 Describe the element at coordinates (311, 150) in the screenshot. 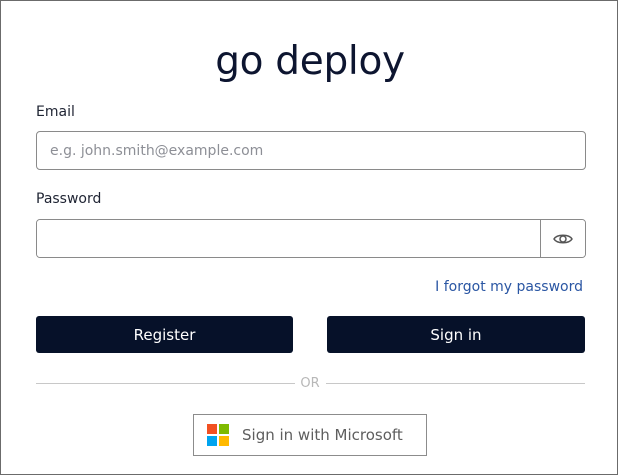

I see `email-field` at that location.